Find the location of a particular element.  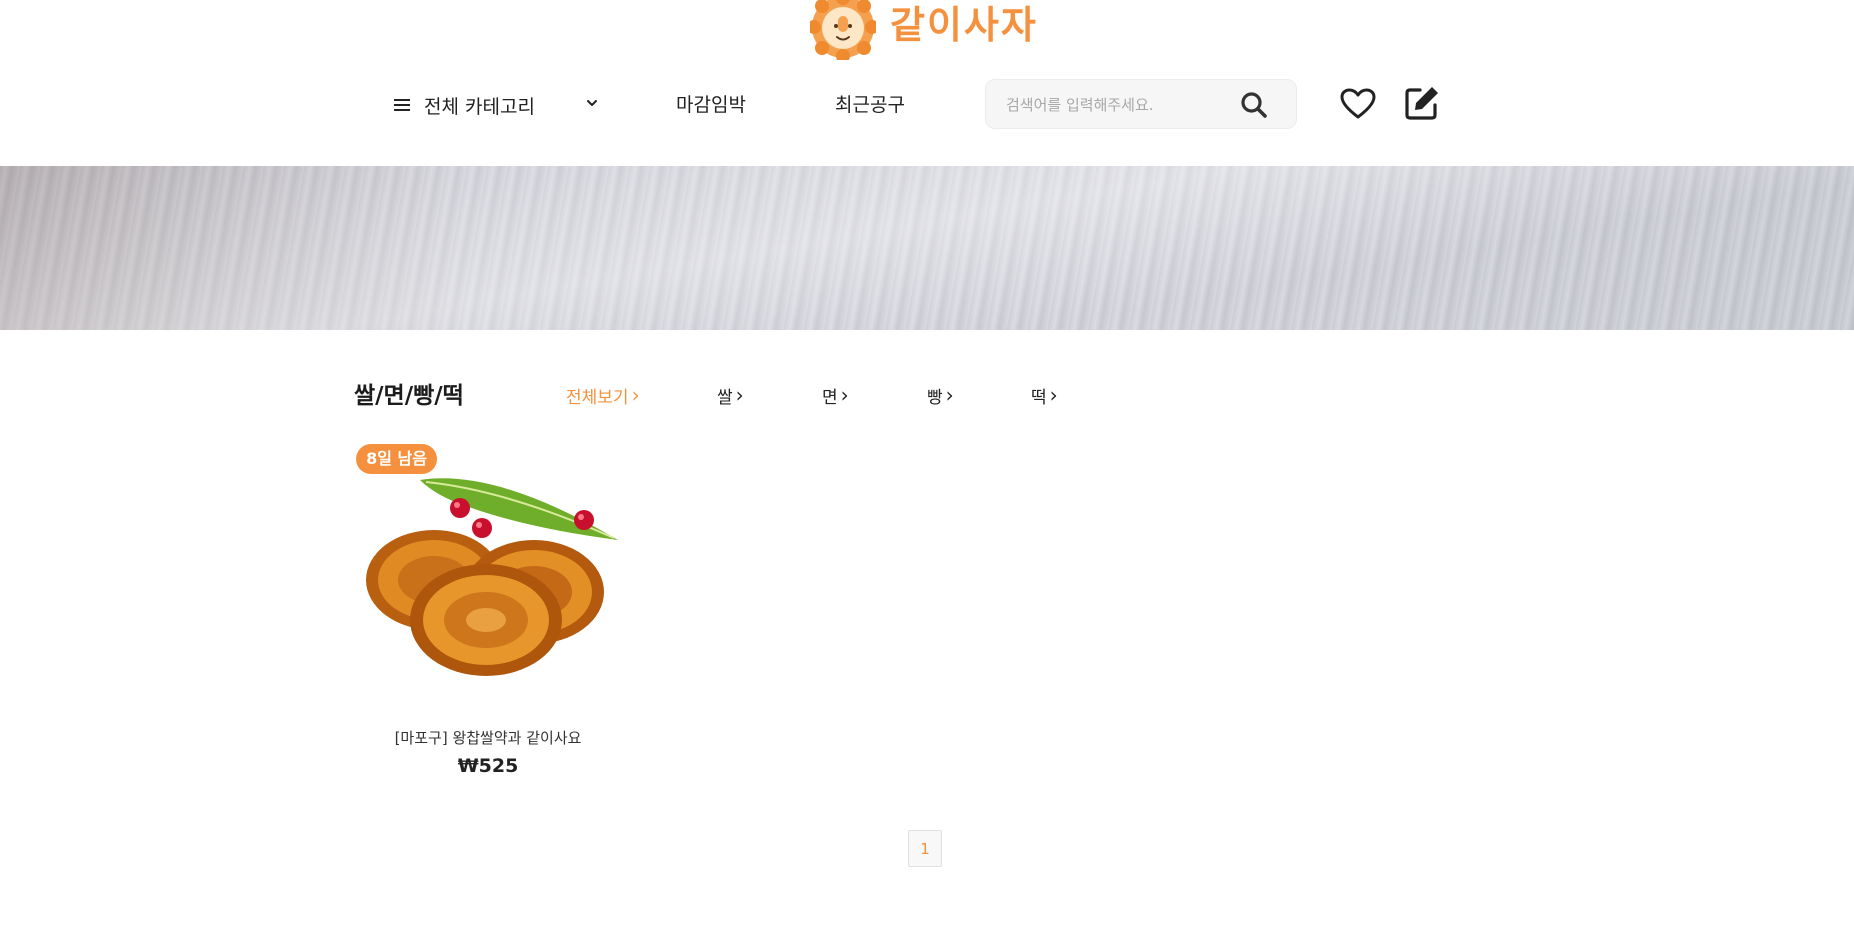

subcategory-label: 떡 is located at coordinates (1039, 398).